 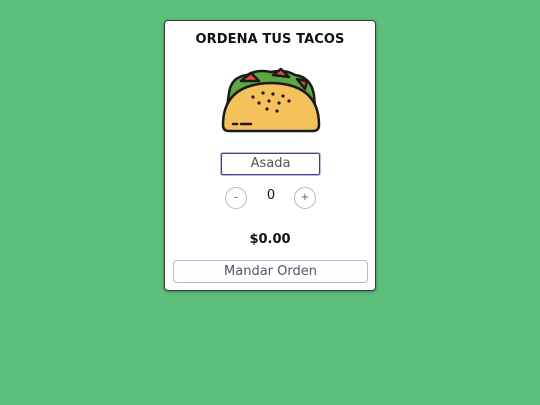 What do you see at coordinates (271, 195) in the screenshot?
I see `quantity-value: 0` at bounding box center [271, 195].